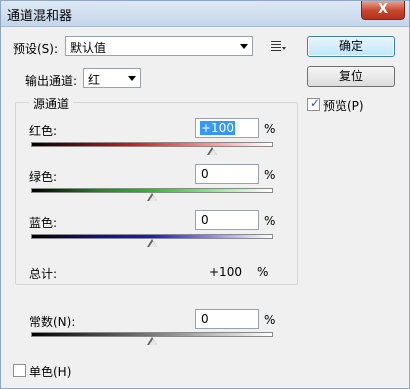 This screenshot has height=389, width=410. Describe the element at coordinates (205, 319) in the screenshot. I see `constant-value: 0` at that location.